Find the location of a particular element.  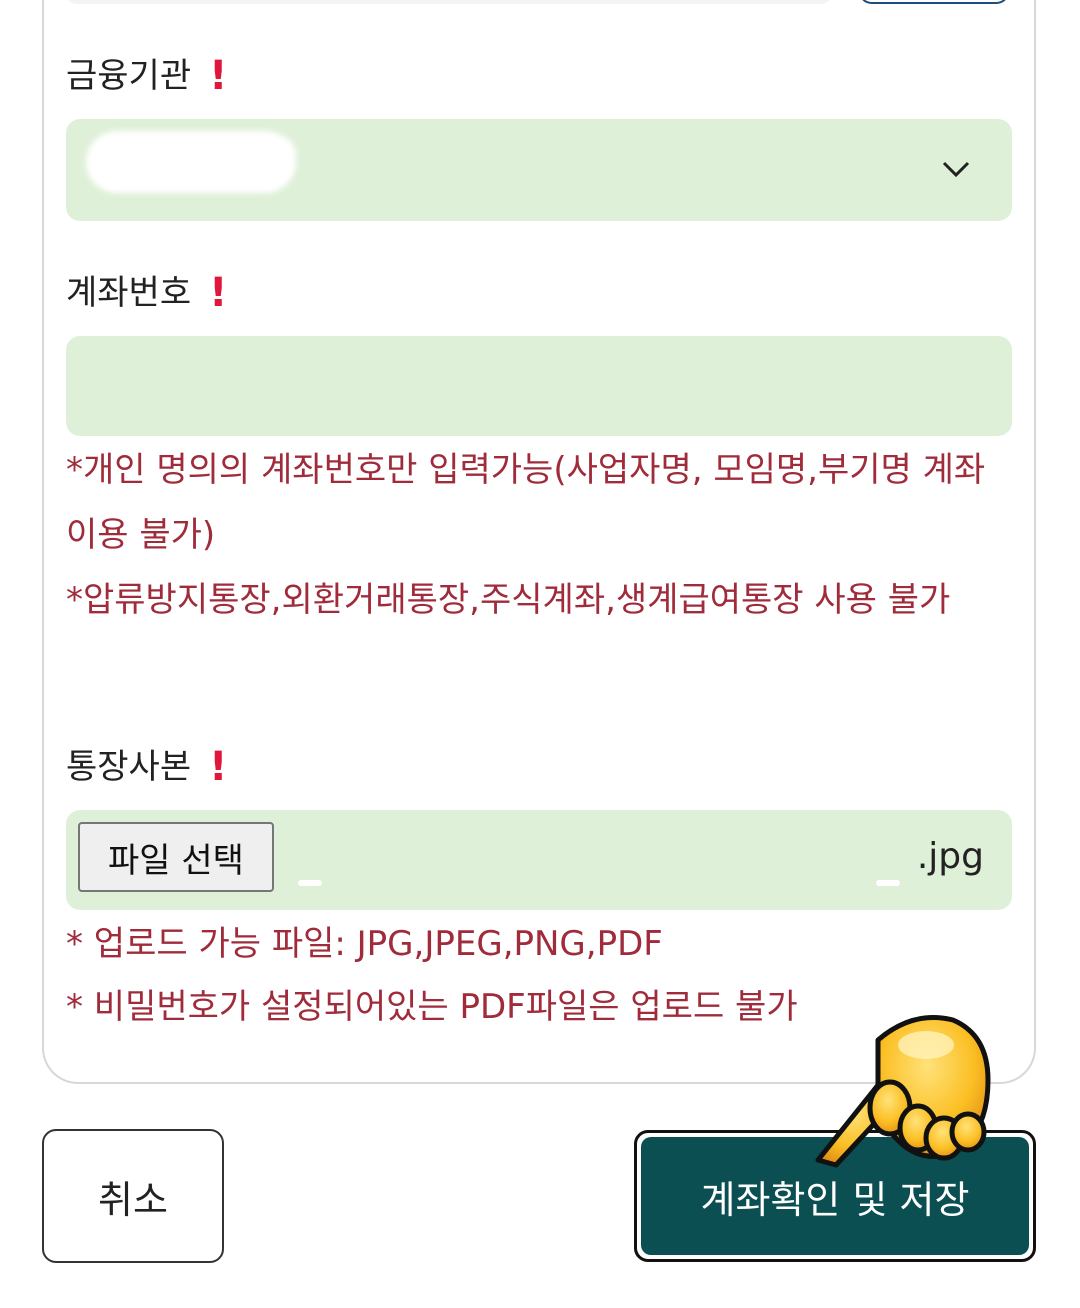

bank-select is located at coordinates (539, 170).